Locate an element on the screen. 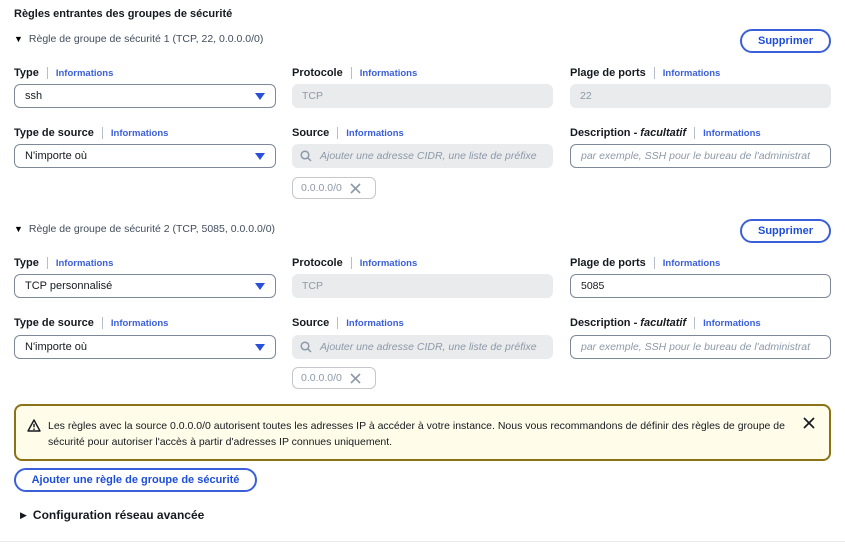 This screenshot has width=845, height=544. rule-1-description-label: Description - facultatif Informations is located at coordinates (665, 133).